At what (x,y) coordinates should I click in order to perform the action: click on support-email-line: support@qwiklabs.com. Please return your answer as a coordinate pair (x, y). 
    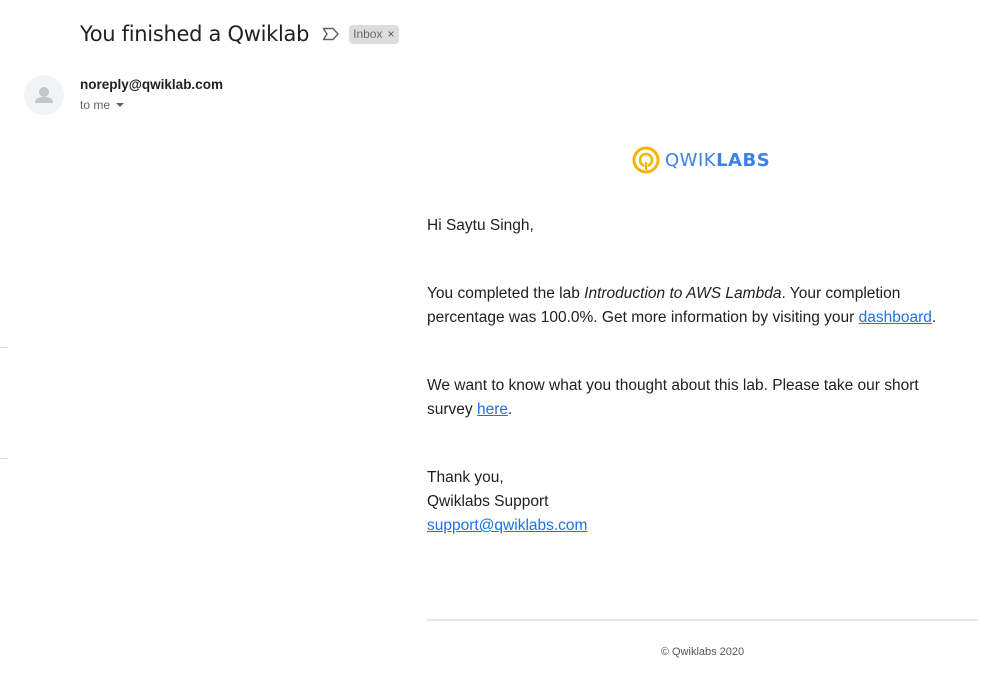
    Looking at the image, I should click on (697, 526).